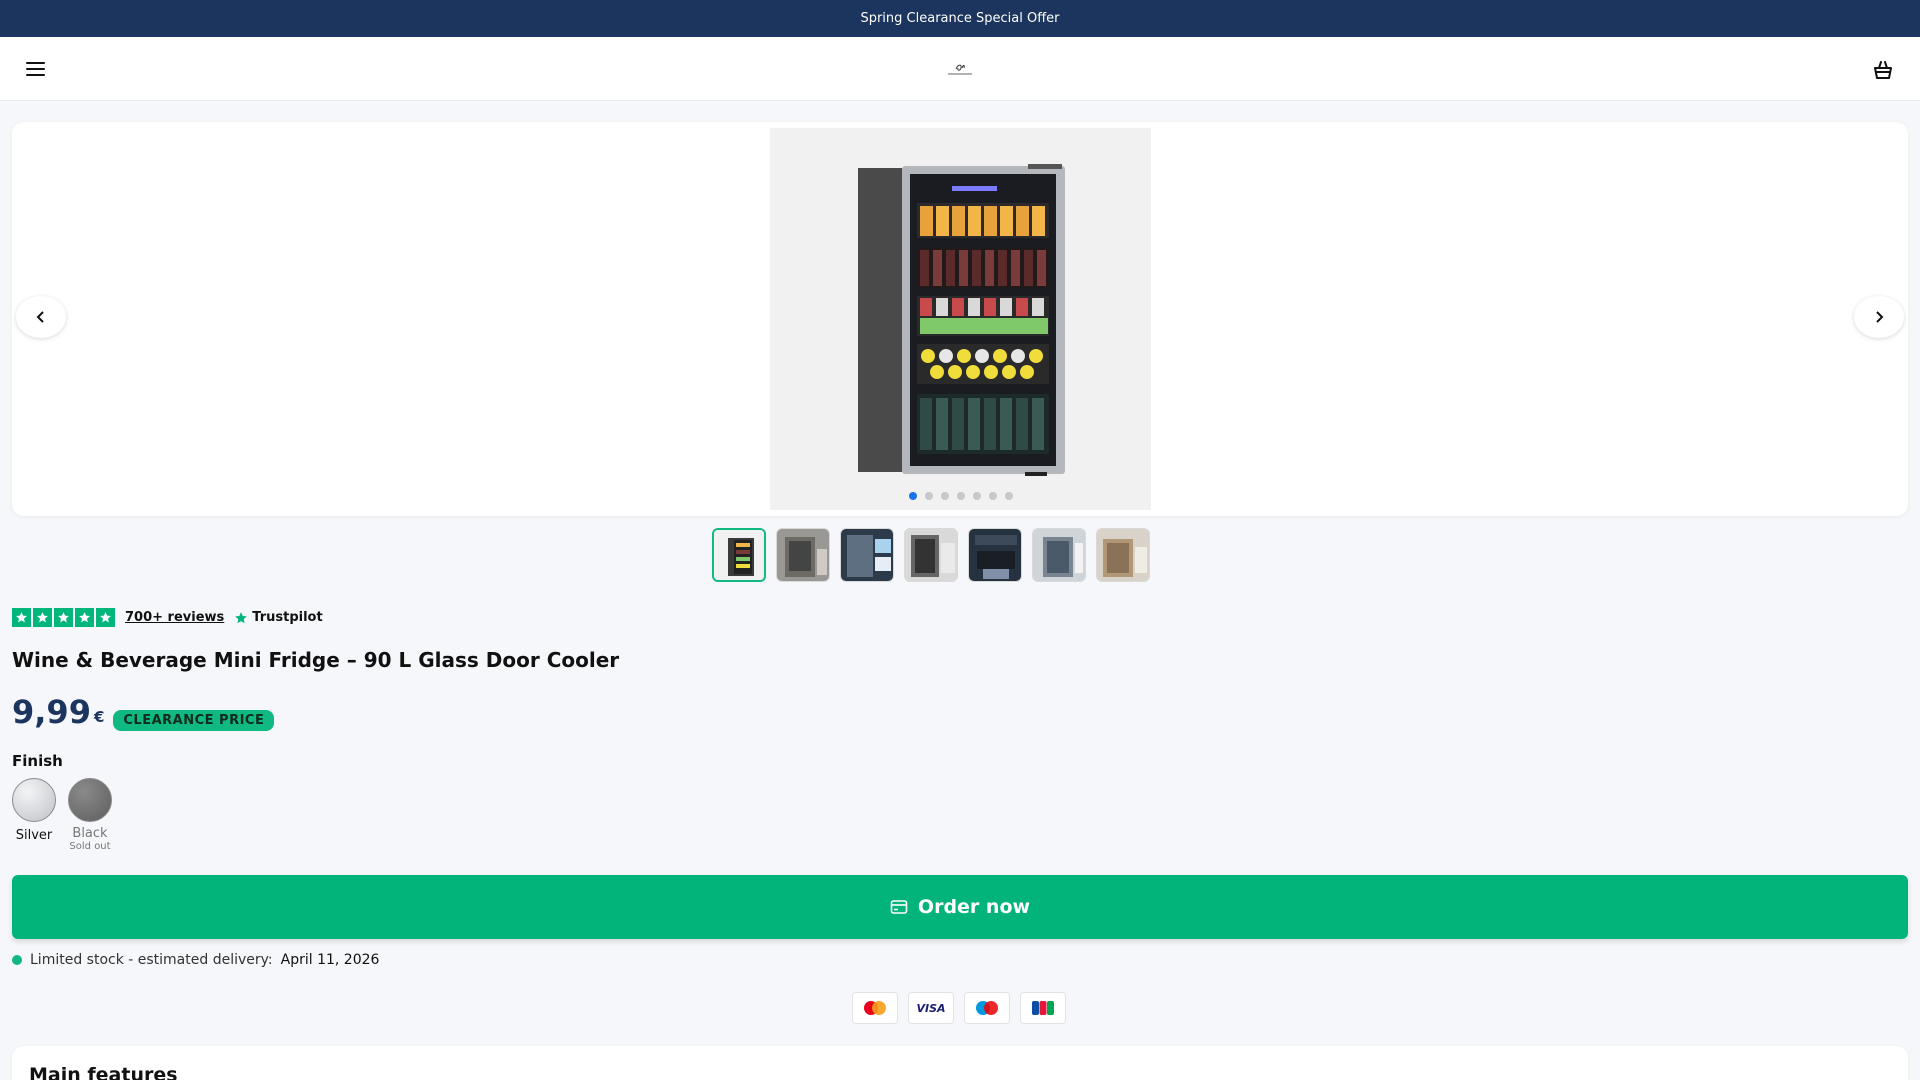 The width and height of the screenshot is (1920, 1080). I want to click on main-features-section: Main features, so click(960, 1063).